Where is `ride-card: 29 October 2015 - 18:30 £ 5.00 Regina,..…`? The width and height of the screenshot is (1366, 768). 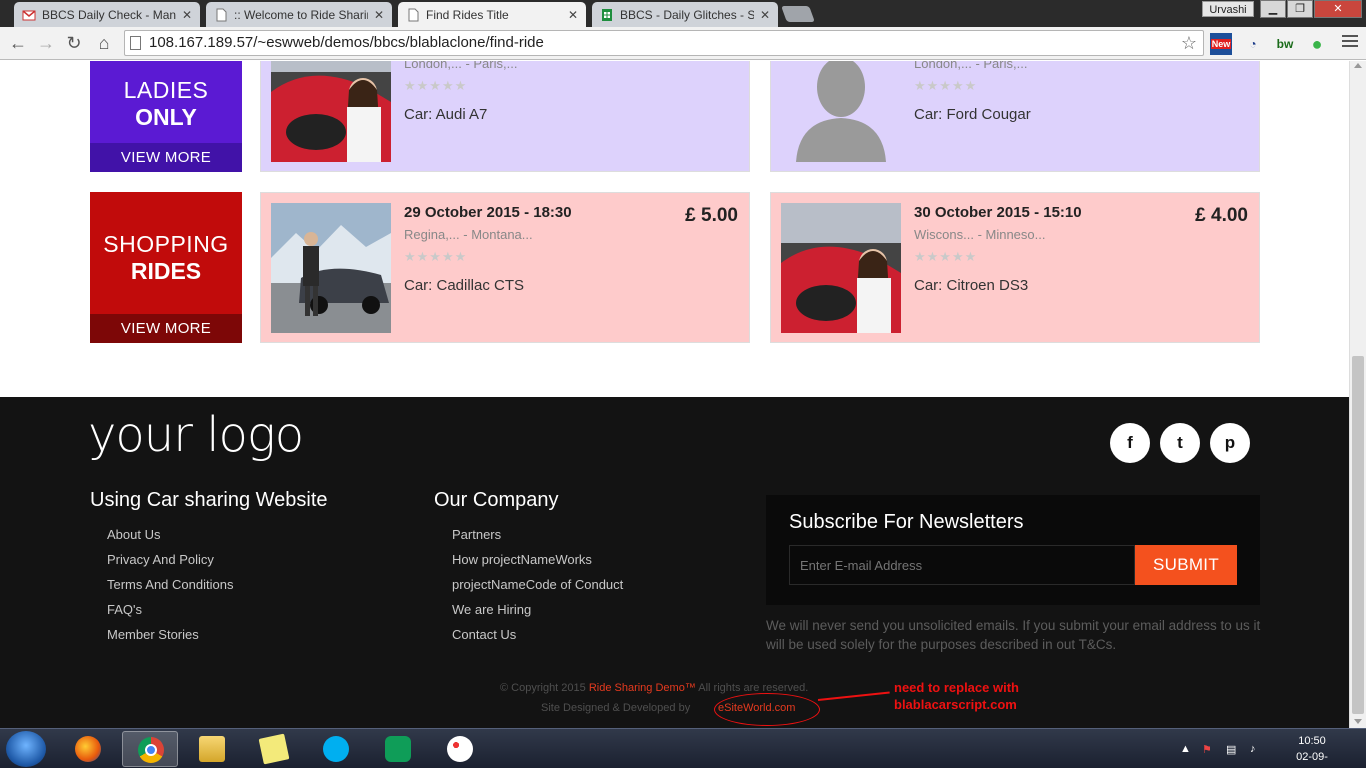 ride-card: 29 October 2015 - 18:30 £ 5.00 Regina,..… is located at coordinates (505, 267).